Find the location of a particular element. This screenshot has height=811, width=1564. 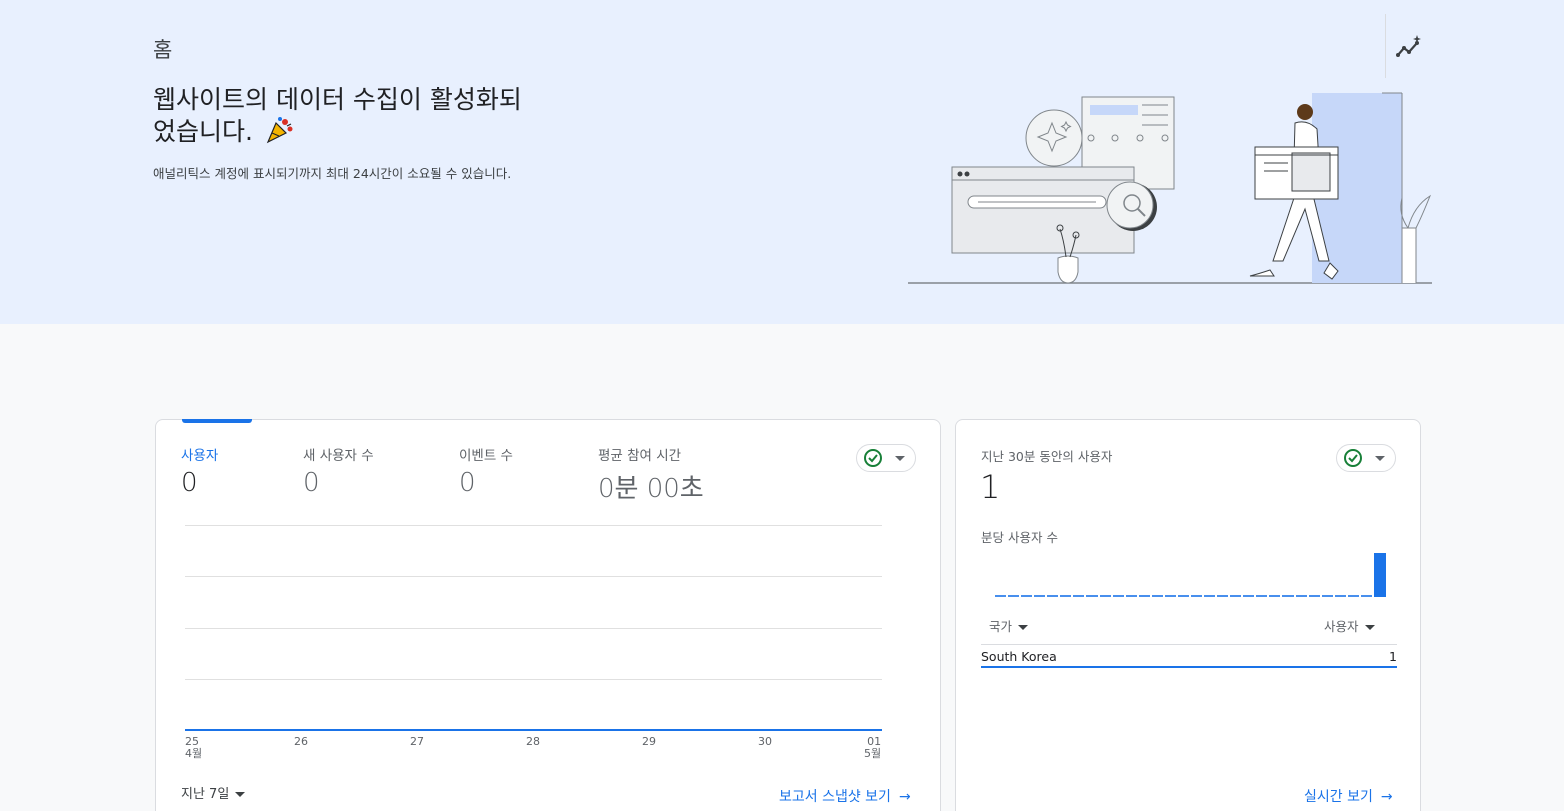

party-popper-icon is located at coordinates (279, 130).